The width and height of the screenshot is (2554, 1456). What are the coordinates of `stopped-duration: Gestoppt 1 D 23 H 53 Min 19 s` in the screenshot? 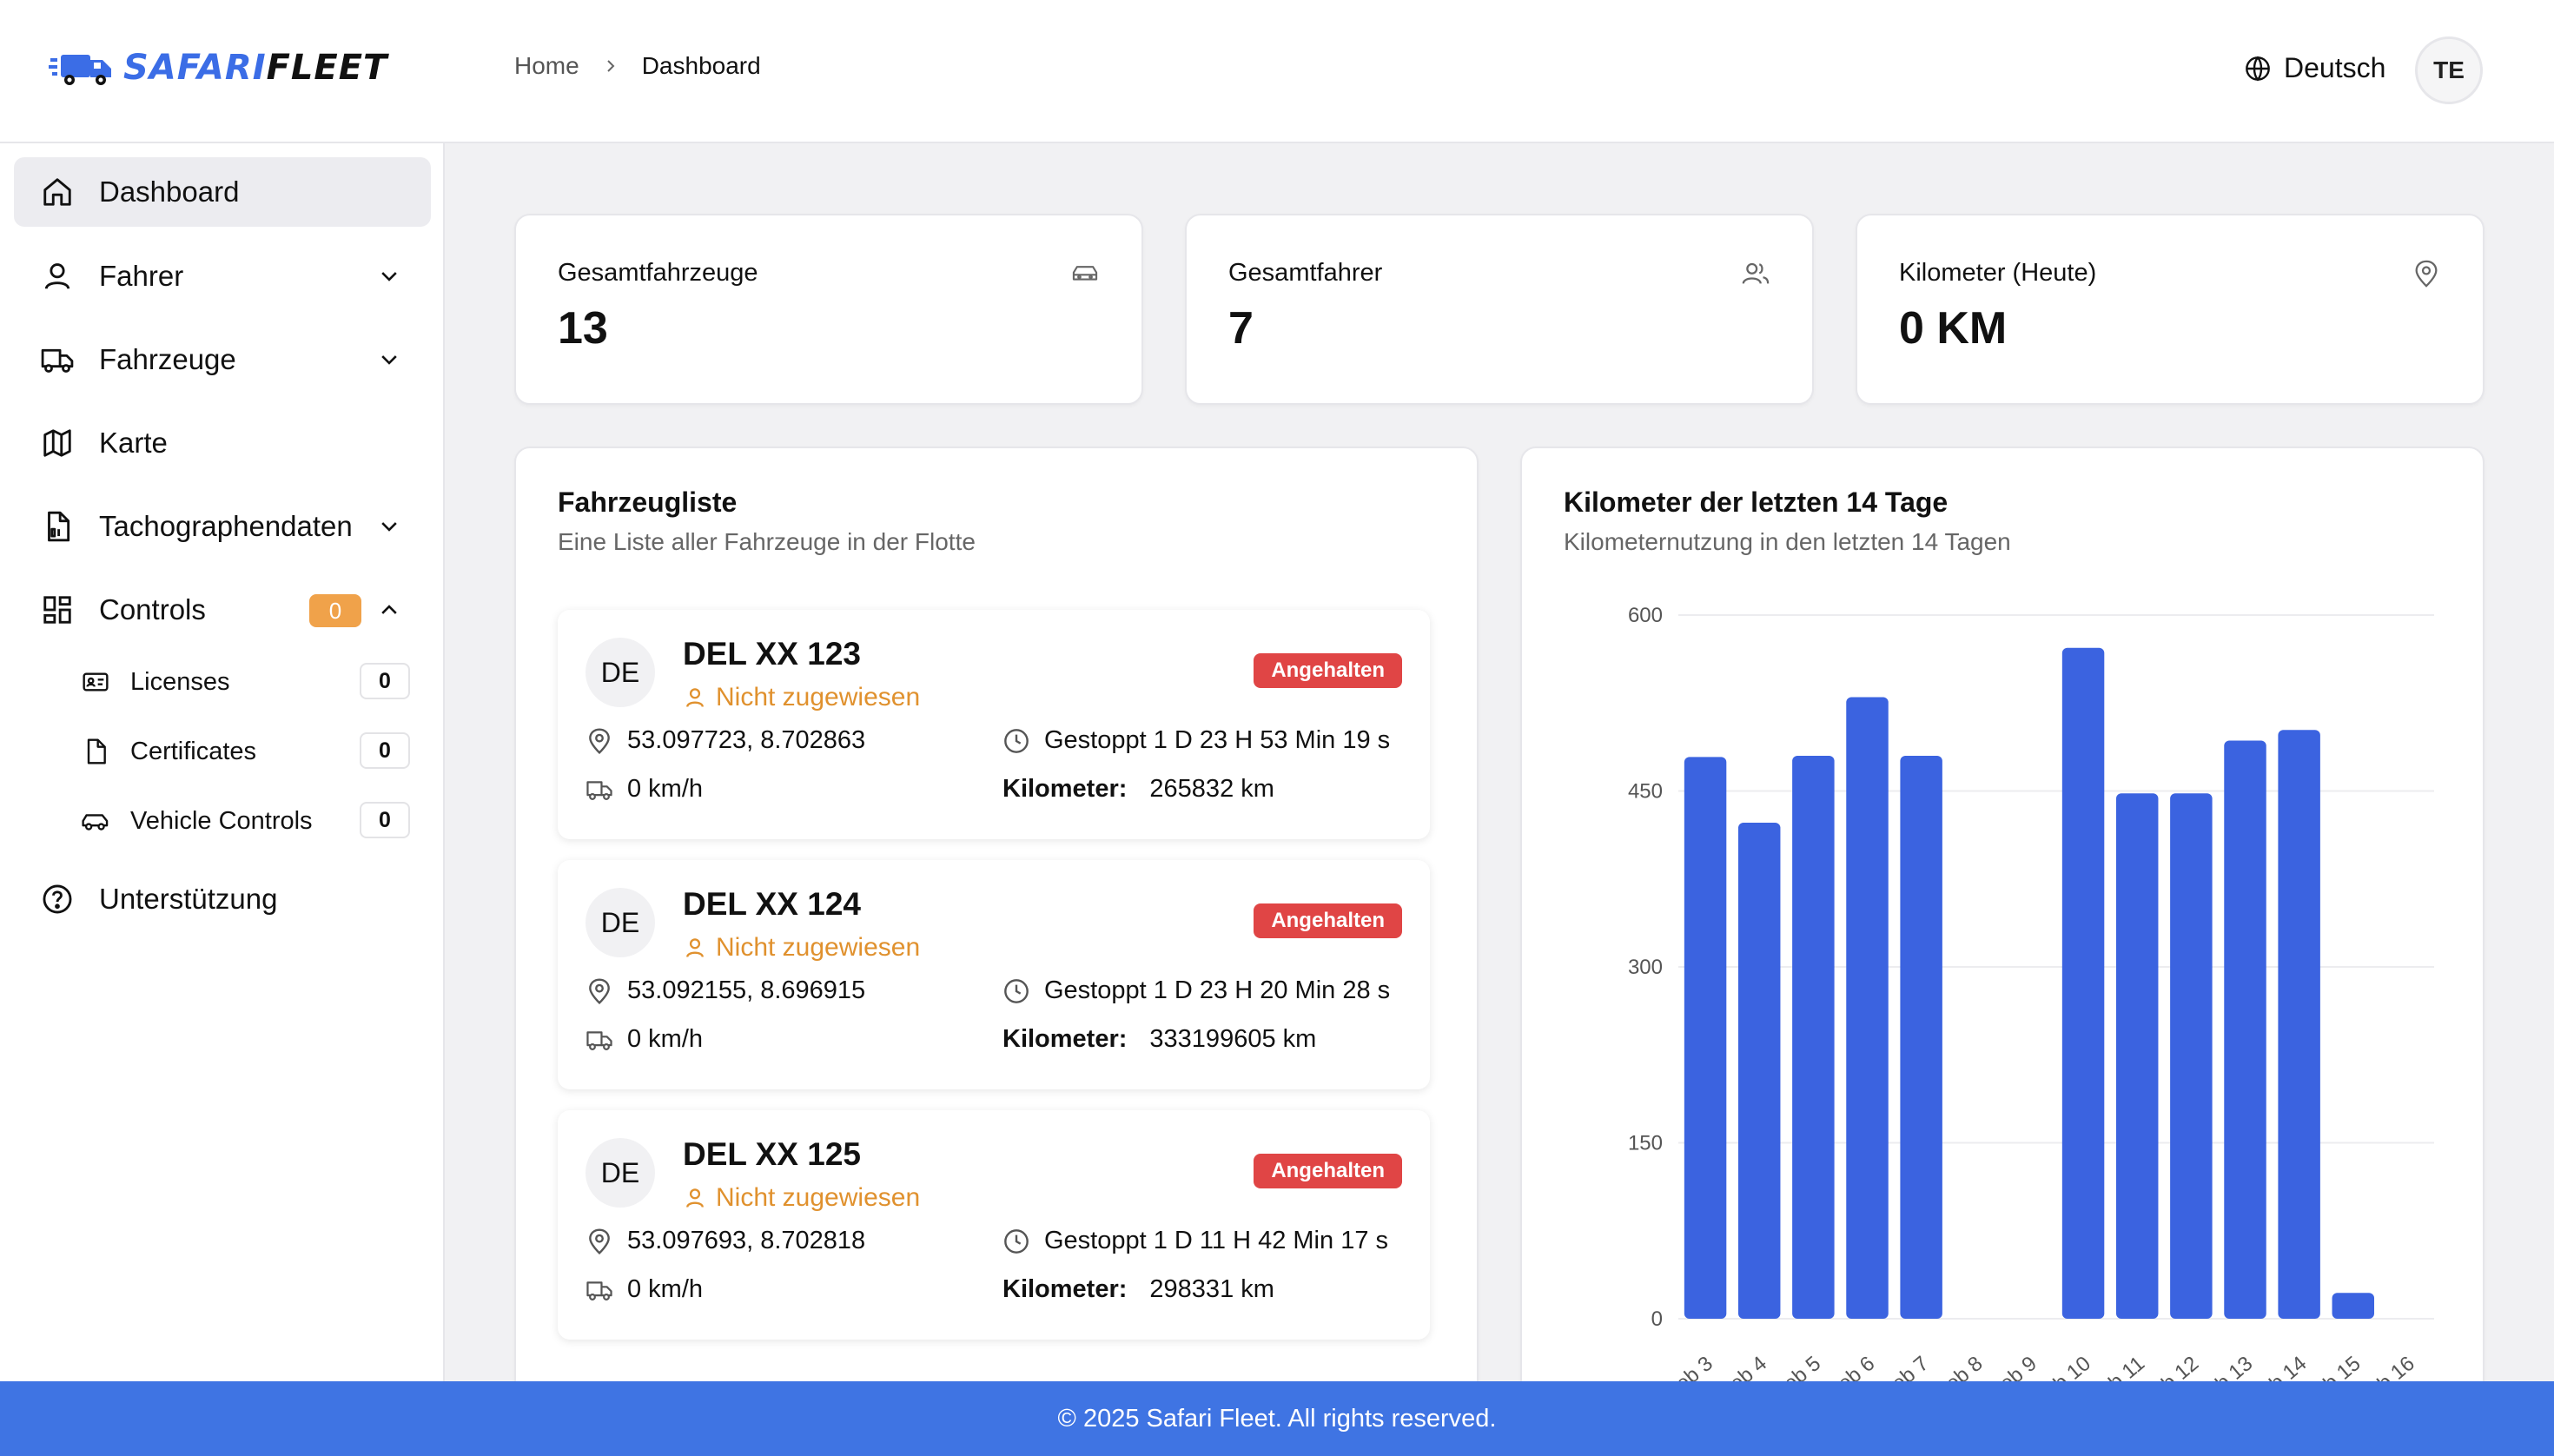 It's located at (1218, 740).